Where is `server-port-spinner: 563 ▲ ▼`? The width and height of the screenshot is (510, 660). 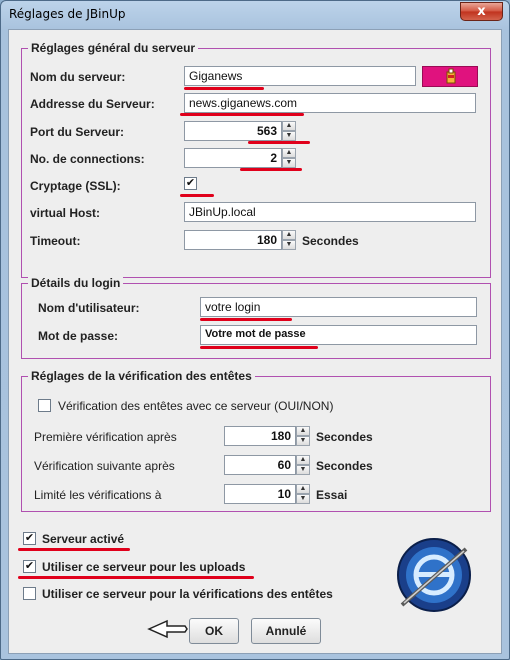 server-port-spinner: 563 ▲ ▼ is located at coordinates (240, 131).